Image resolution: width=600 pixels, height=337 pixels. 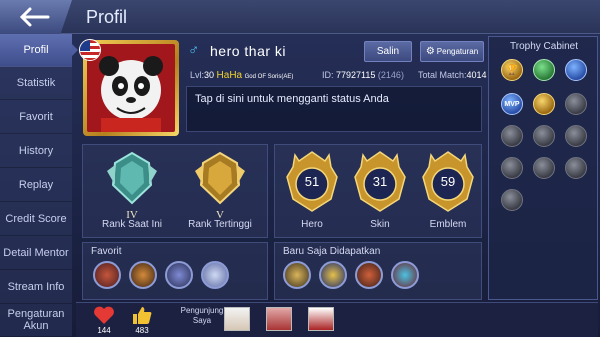 What do you see at coordinates (36, 287) in the screenshot?
I see `sidebar-item-stream-info: Stream Info` at bounding box center [36, 287].